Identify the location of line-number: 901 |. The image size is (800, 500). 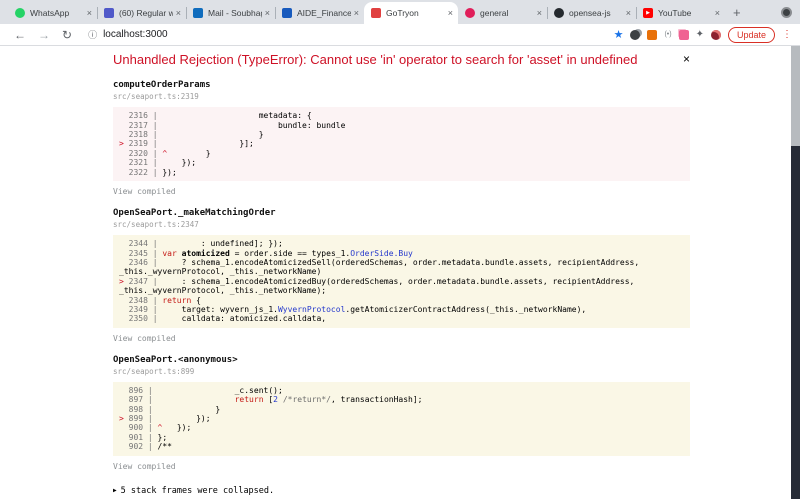
(140, 437).